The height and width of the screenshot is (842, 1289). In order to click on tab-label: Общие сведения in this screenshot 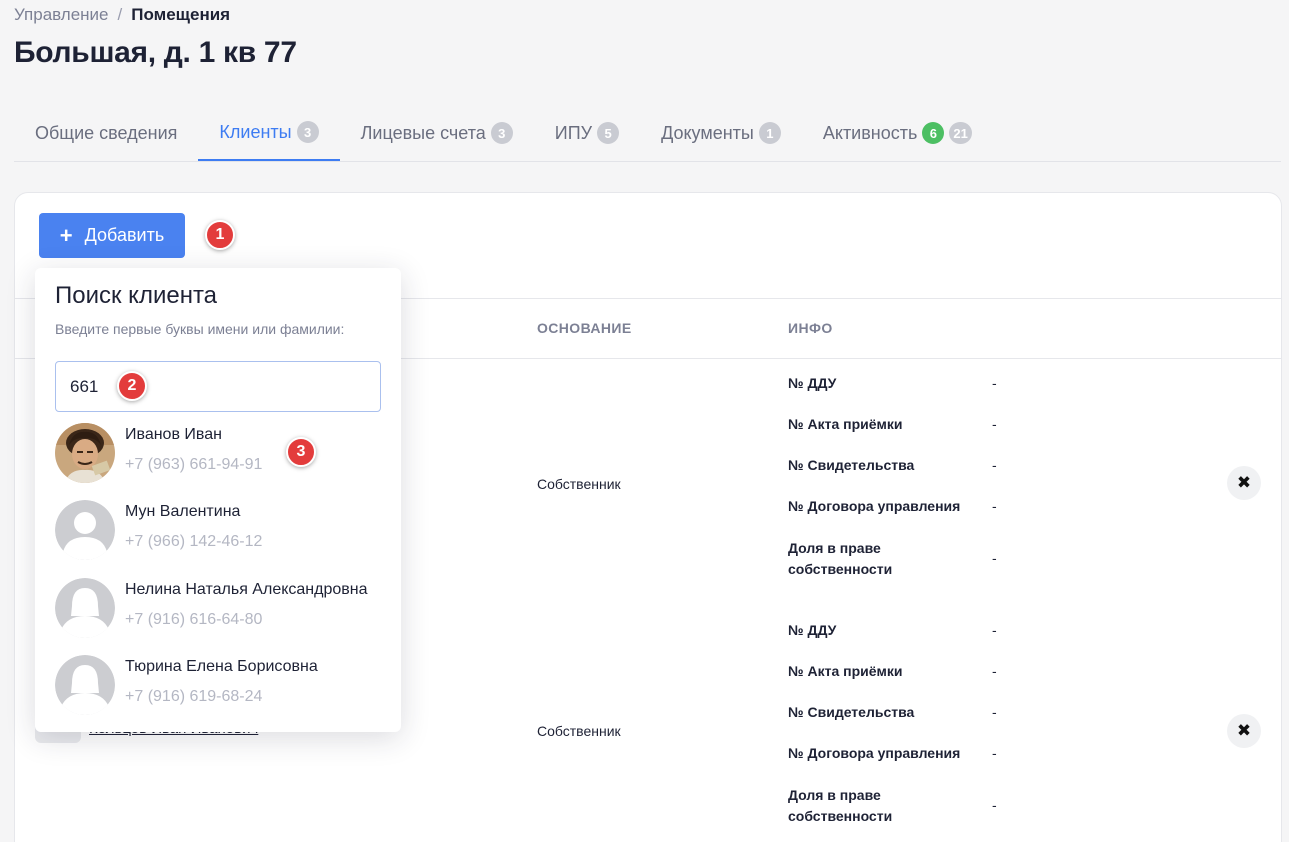, I will do `click(106, 132)`.